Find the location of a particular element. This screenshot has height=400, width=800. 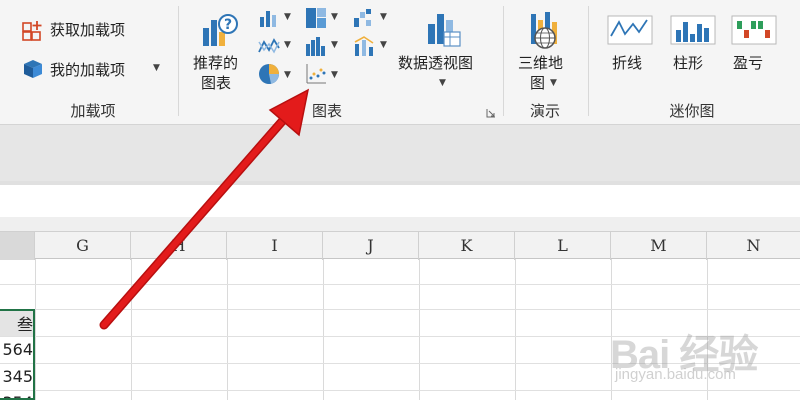

globe-map-icon is located at coordinates (544, 30).